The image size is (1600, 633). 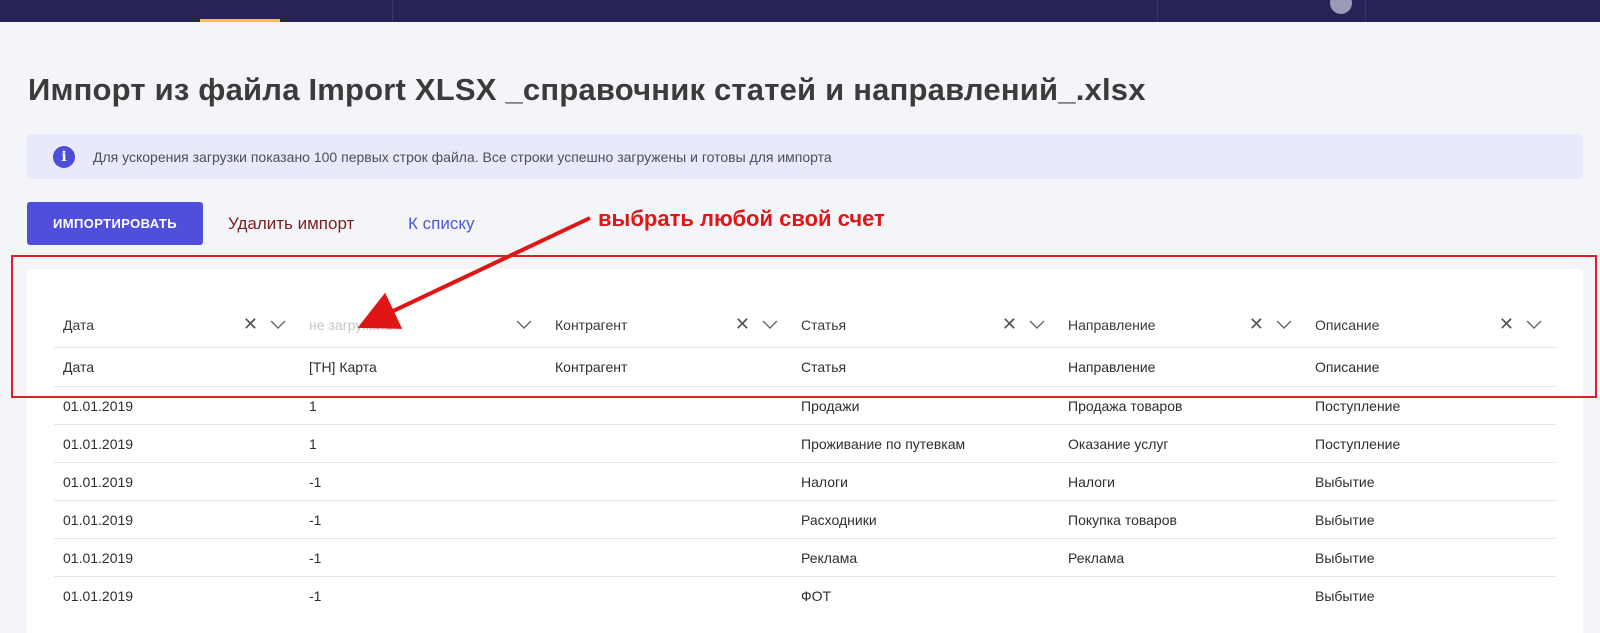 I want to click on delete-import-button: Удалить импорт, so click(x=291, y=224).